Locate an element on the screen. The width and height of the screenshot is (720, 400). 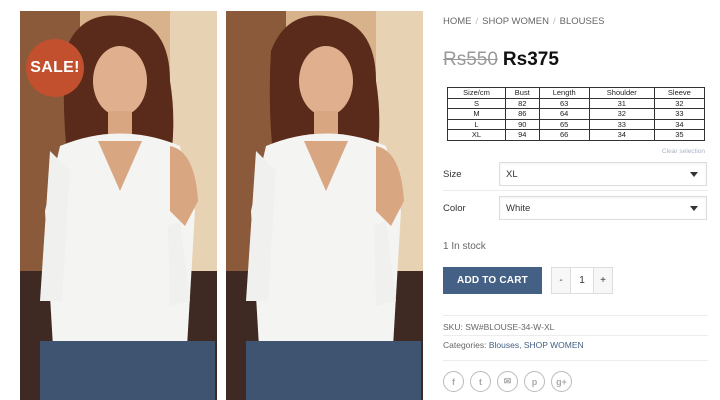
size-chart-header: Shoulder is located at coordinates (621, 93).